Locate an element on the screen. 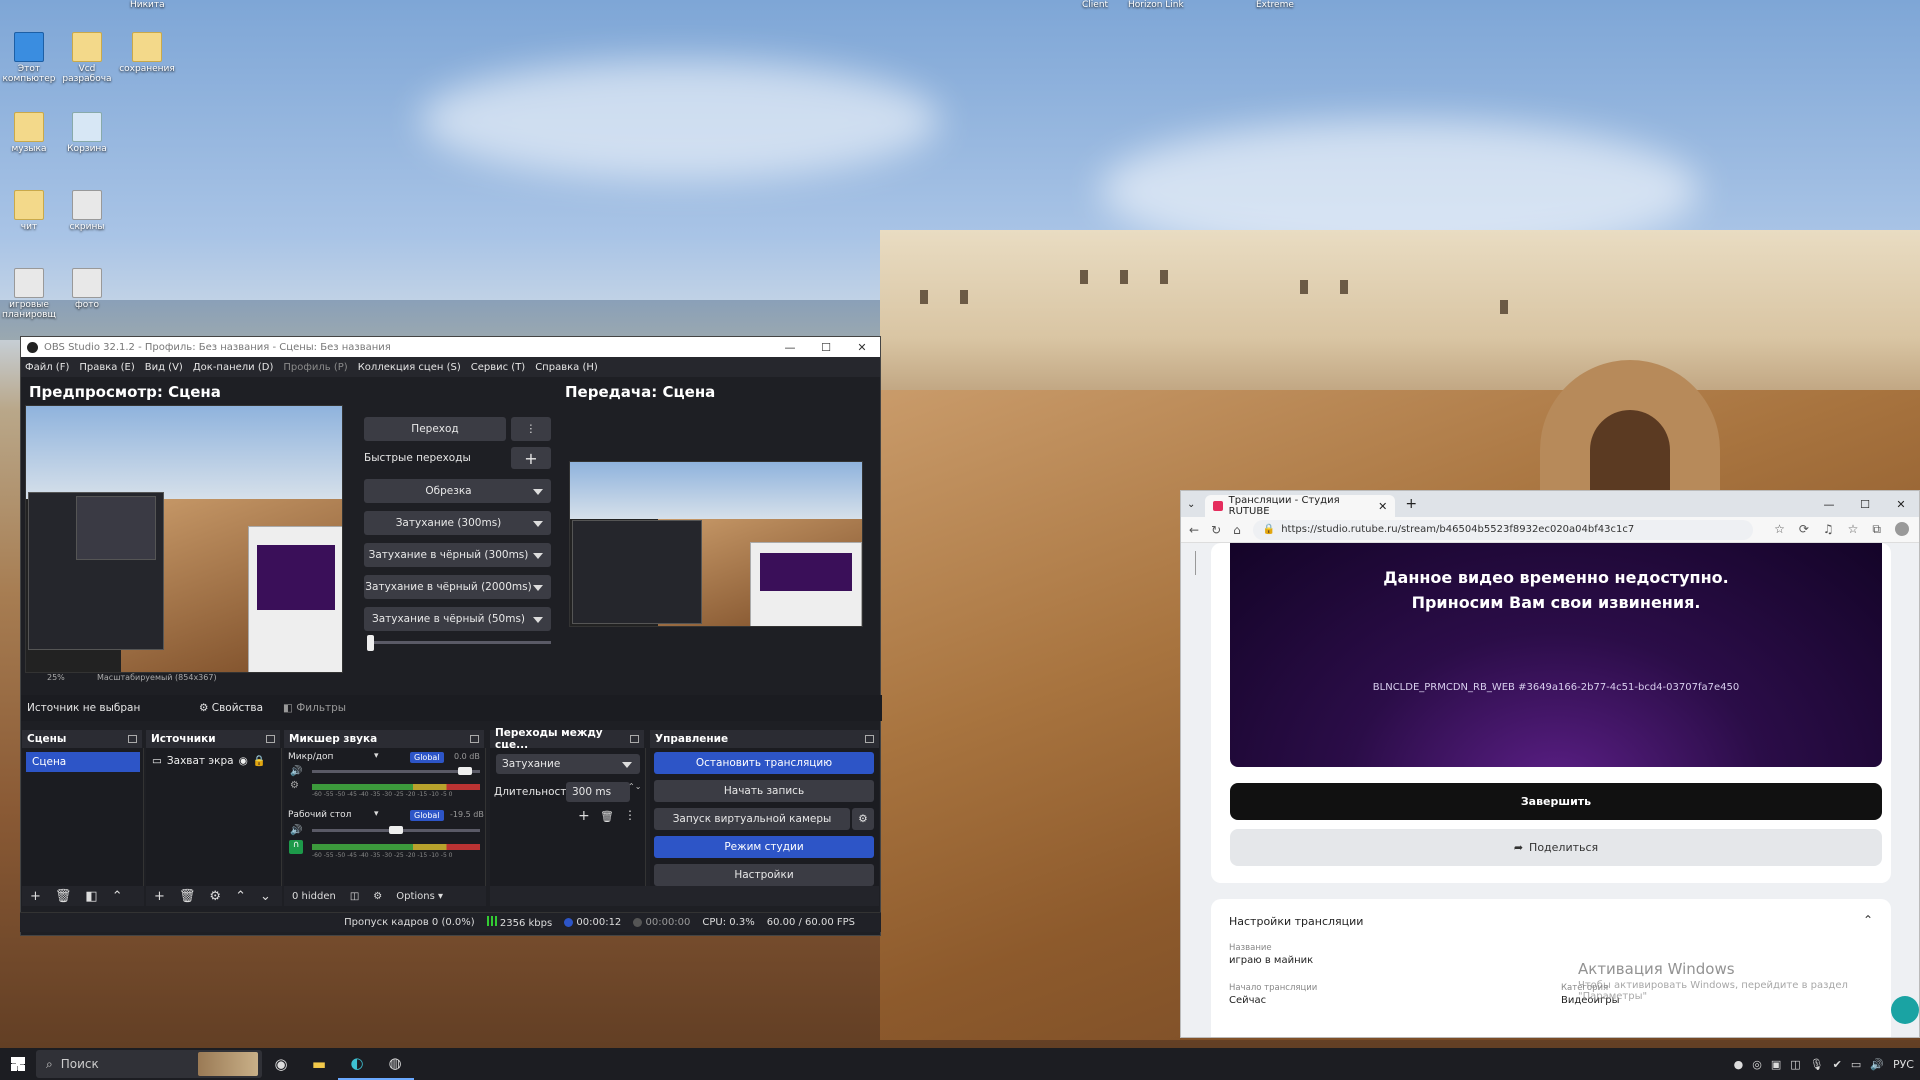 The image size is (1920, 1080). headphones-icon: ∩ is located at coordinates (296, 847).